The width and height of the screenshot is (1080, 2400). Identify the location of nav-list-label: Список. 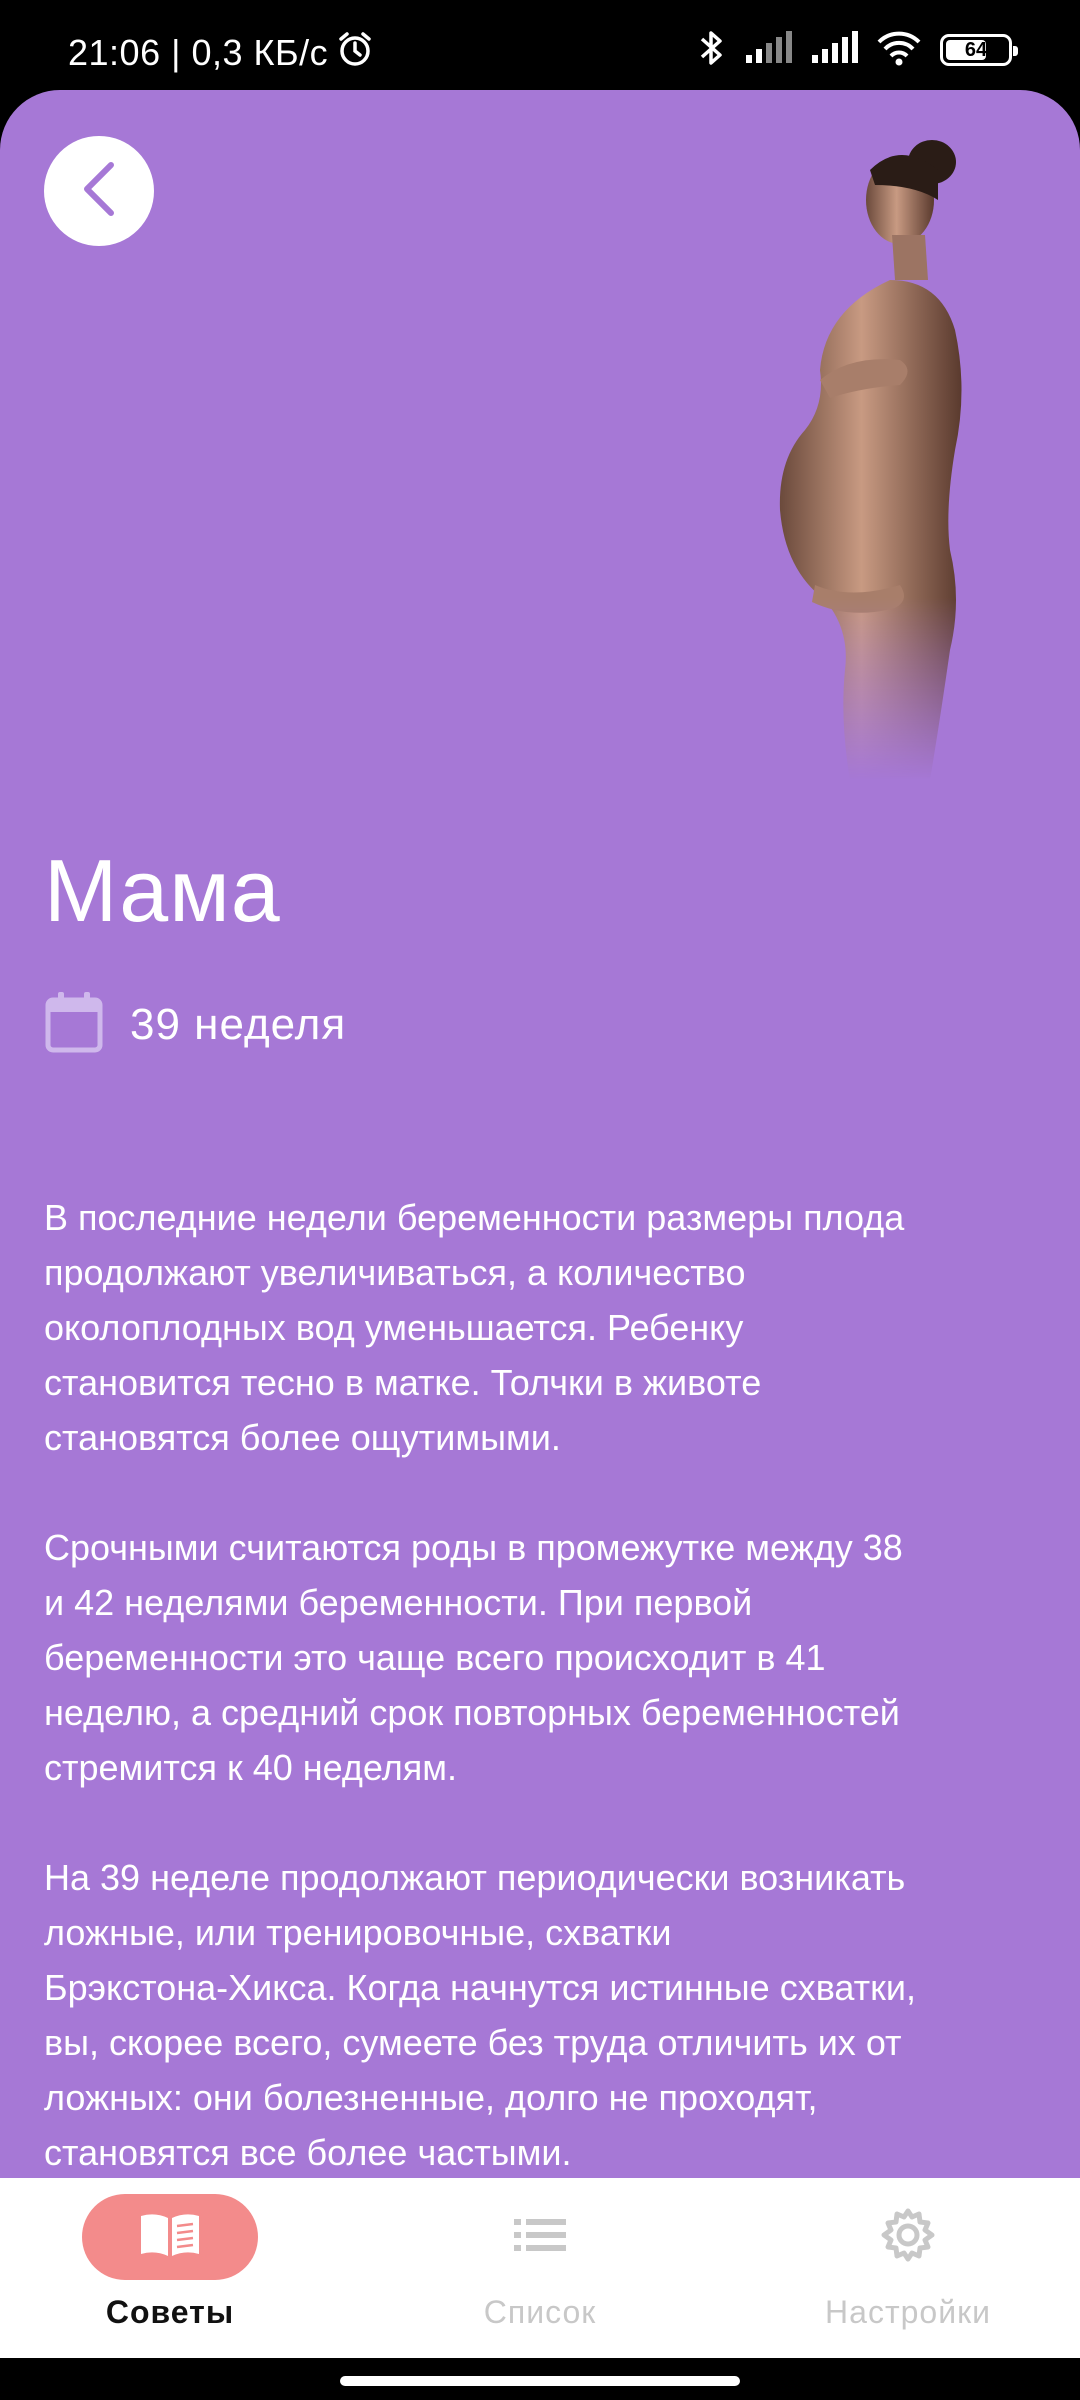
(540, 2312).